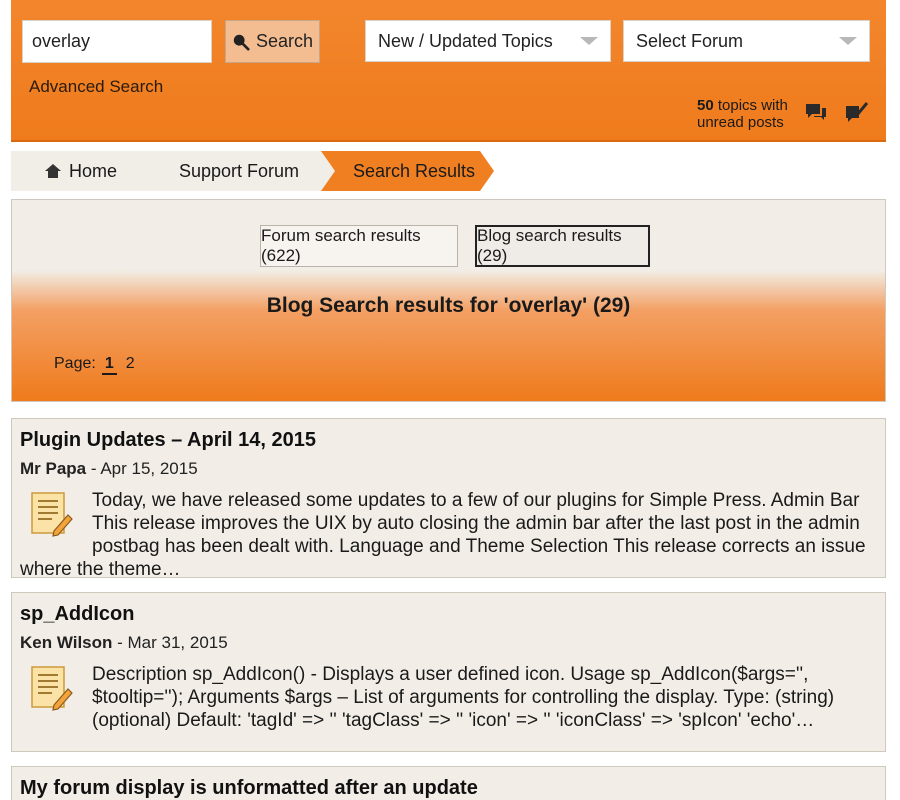 This screenshot has height=800, width=900. I want to click on topics-select: New / Updated Topics, so click(488, 41).